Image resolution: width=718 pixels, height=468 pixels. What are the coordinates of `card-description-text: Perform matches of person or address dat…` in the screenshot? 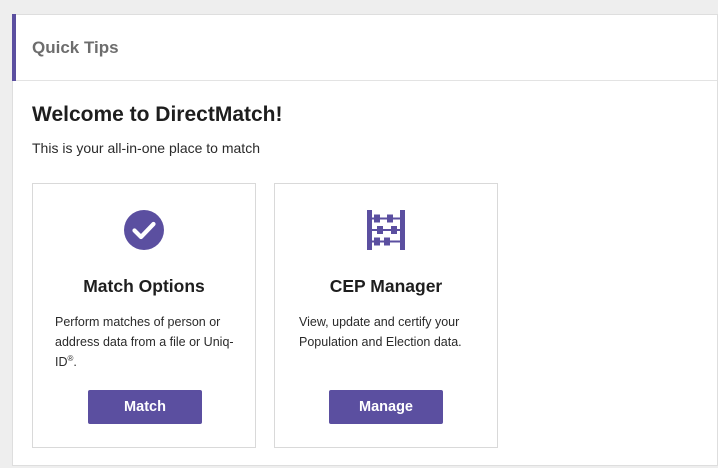 It's located at (144, 342).